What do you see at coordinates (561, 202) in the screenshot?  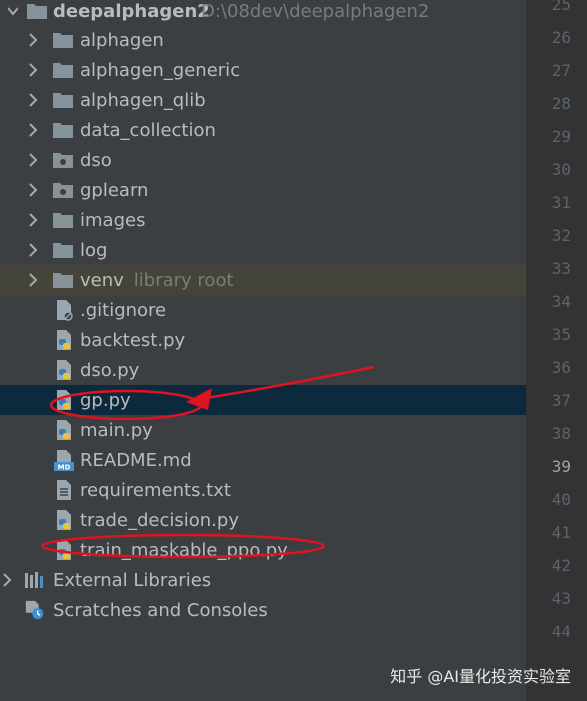 I see `line-number: 31` at bounding box center [561, 202].